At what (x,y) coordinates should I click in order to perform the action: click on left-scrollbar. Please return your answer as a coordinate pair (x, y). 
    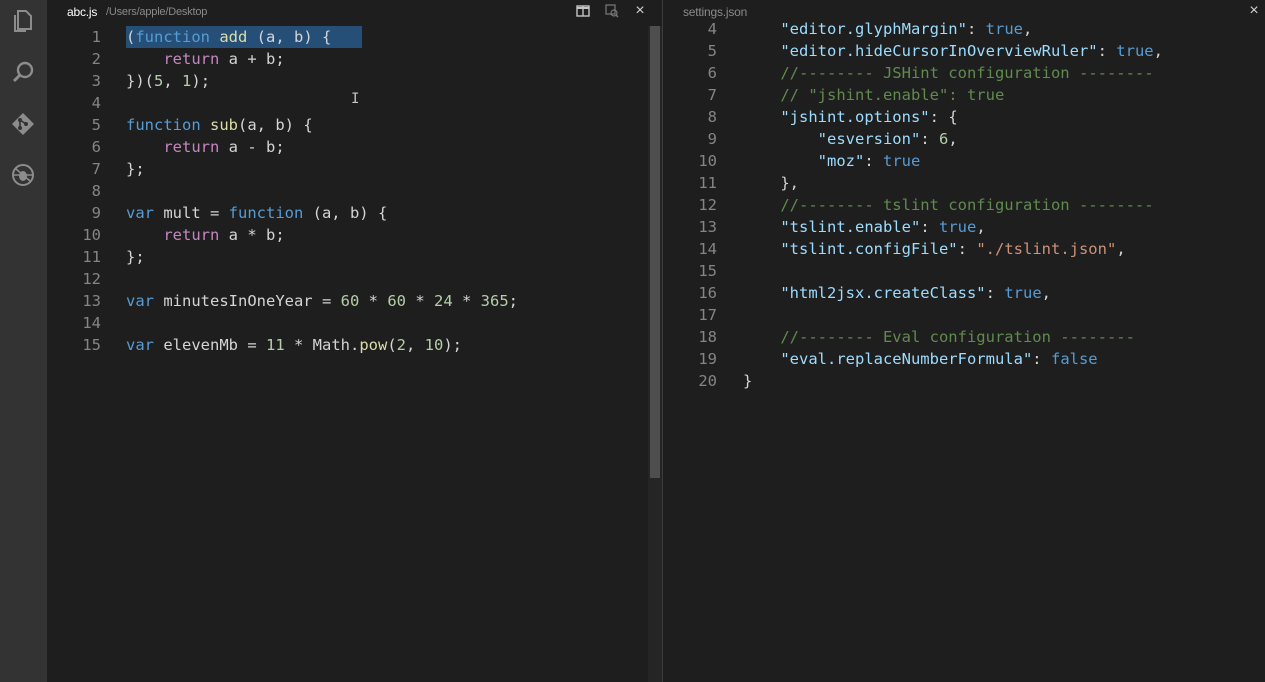
    Looking at the image, I should click on (655, 354).